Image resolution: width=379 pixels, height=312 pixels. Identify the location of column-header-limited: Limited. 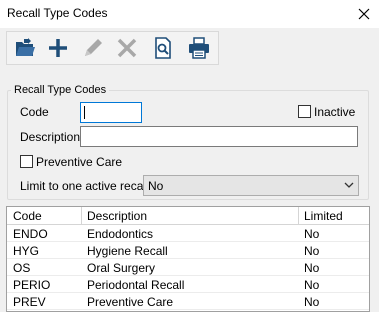
(323, 216).